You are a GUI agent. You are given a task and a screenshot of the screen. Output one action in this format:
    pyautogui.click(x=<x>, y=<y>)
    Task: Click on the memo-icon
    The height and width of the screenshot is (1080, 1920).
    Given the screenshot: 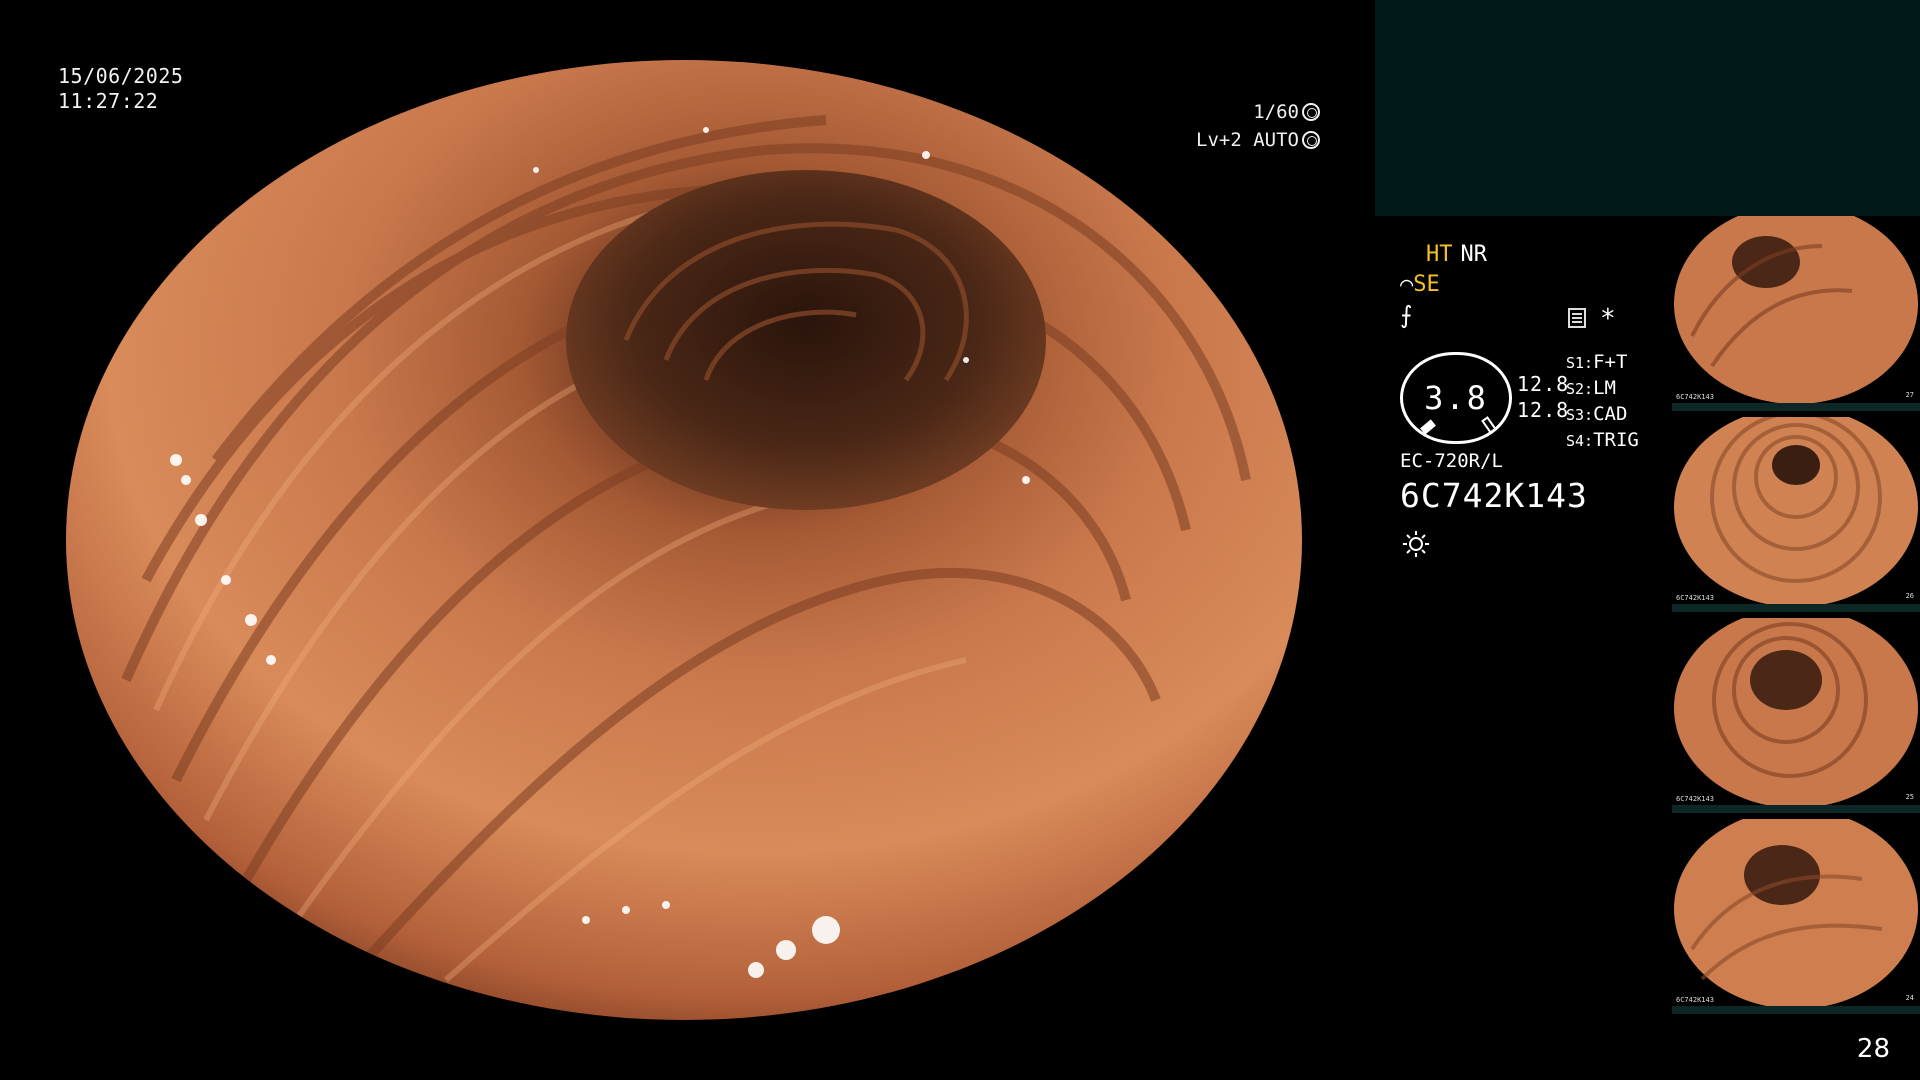 What is the action you would take?
    pyautogui.click(x=1577, y=318)
    